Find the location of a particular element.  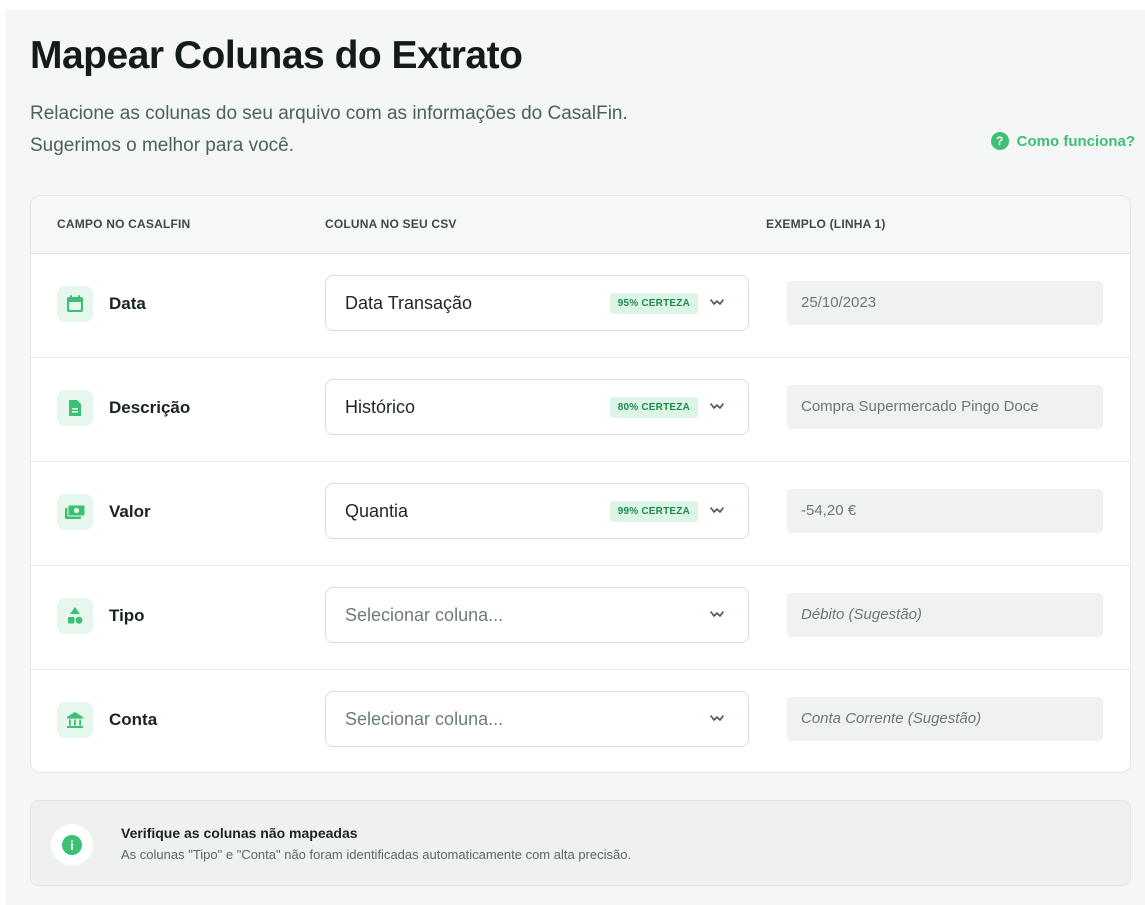

selected-column: Histórico is located at coordinates (380, 407).